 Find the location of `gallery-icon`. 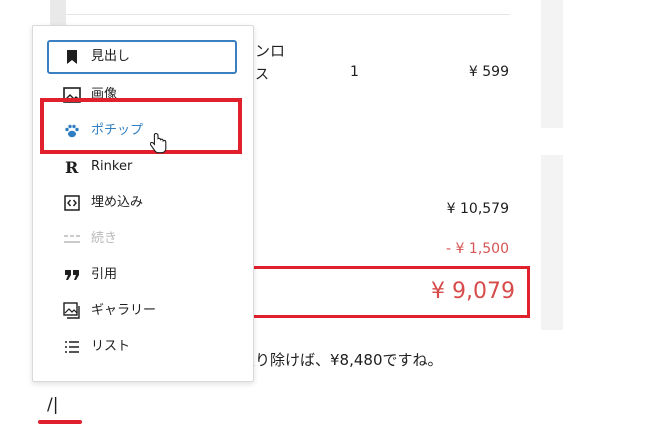

gallery-icon is located at coordinates (72, 311).